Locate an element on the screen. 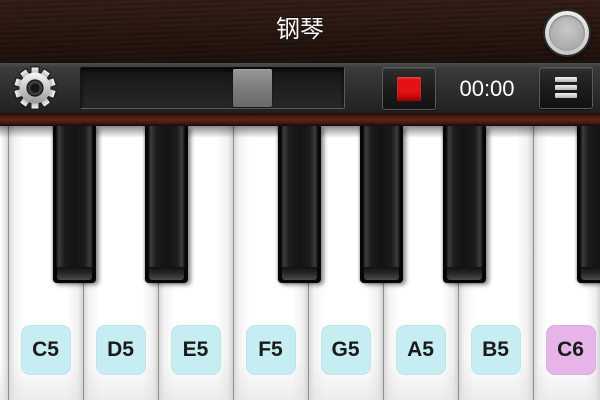 This screenshot has height=400, width=600. key-label-f5: F5 is located at coordinates (270, 350).